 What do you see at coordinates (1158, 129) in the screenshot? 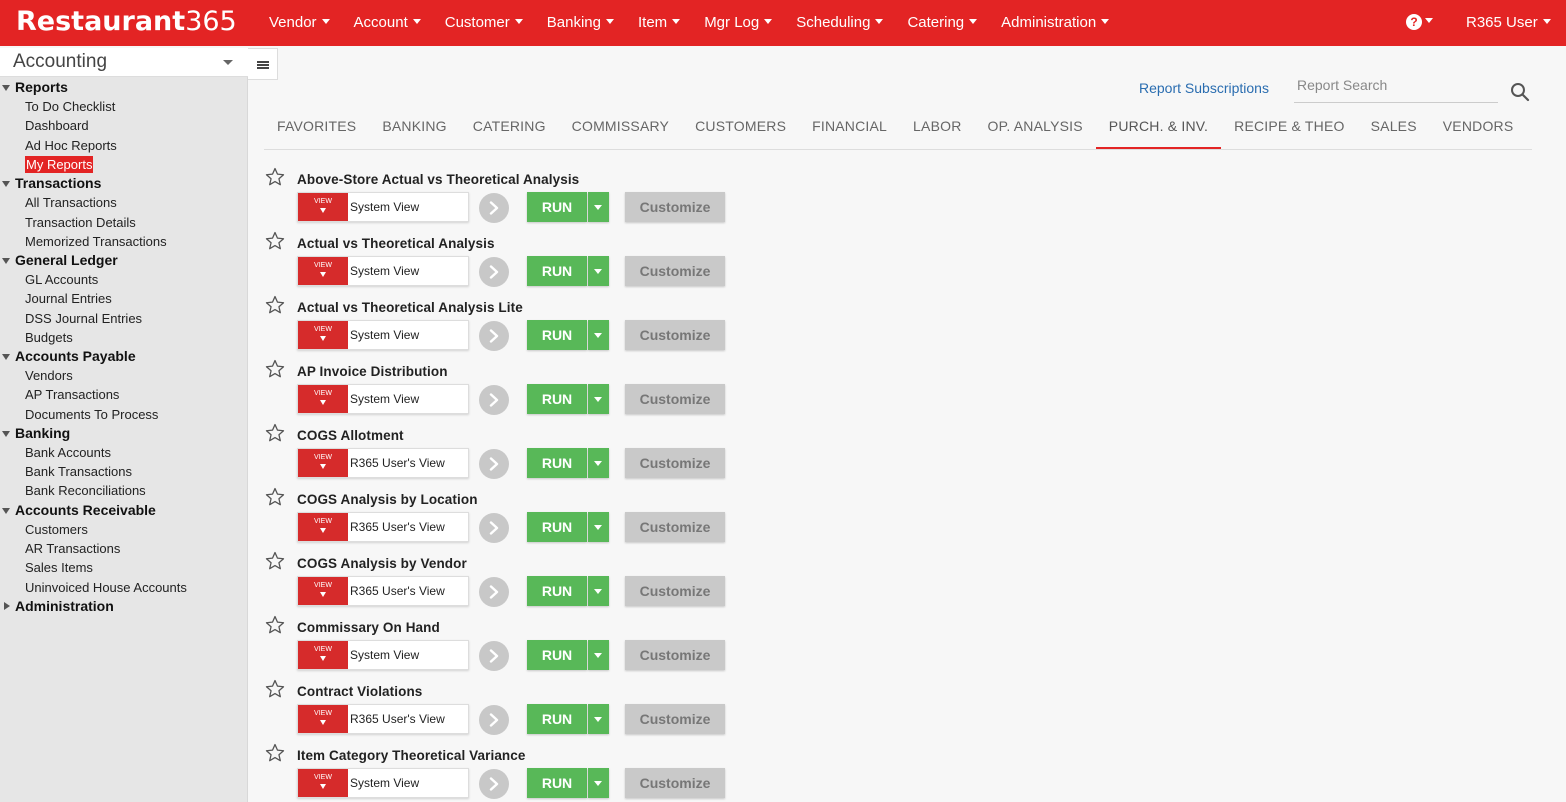
I see `tab-purch-inv: PURCH. & INV.` at bounding box center [1158, 129].